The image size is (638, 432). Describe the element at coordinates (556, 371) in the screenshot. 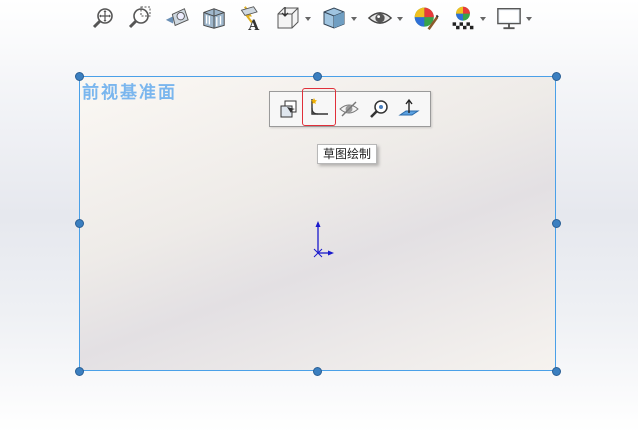

I see `plane-handle-bottom-right` at that location.